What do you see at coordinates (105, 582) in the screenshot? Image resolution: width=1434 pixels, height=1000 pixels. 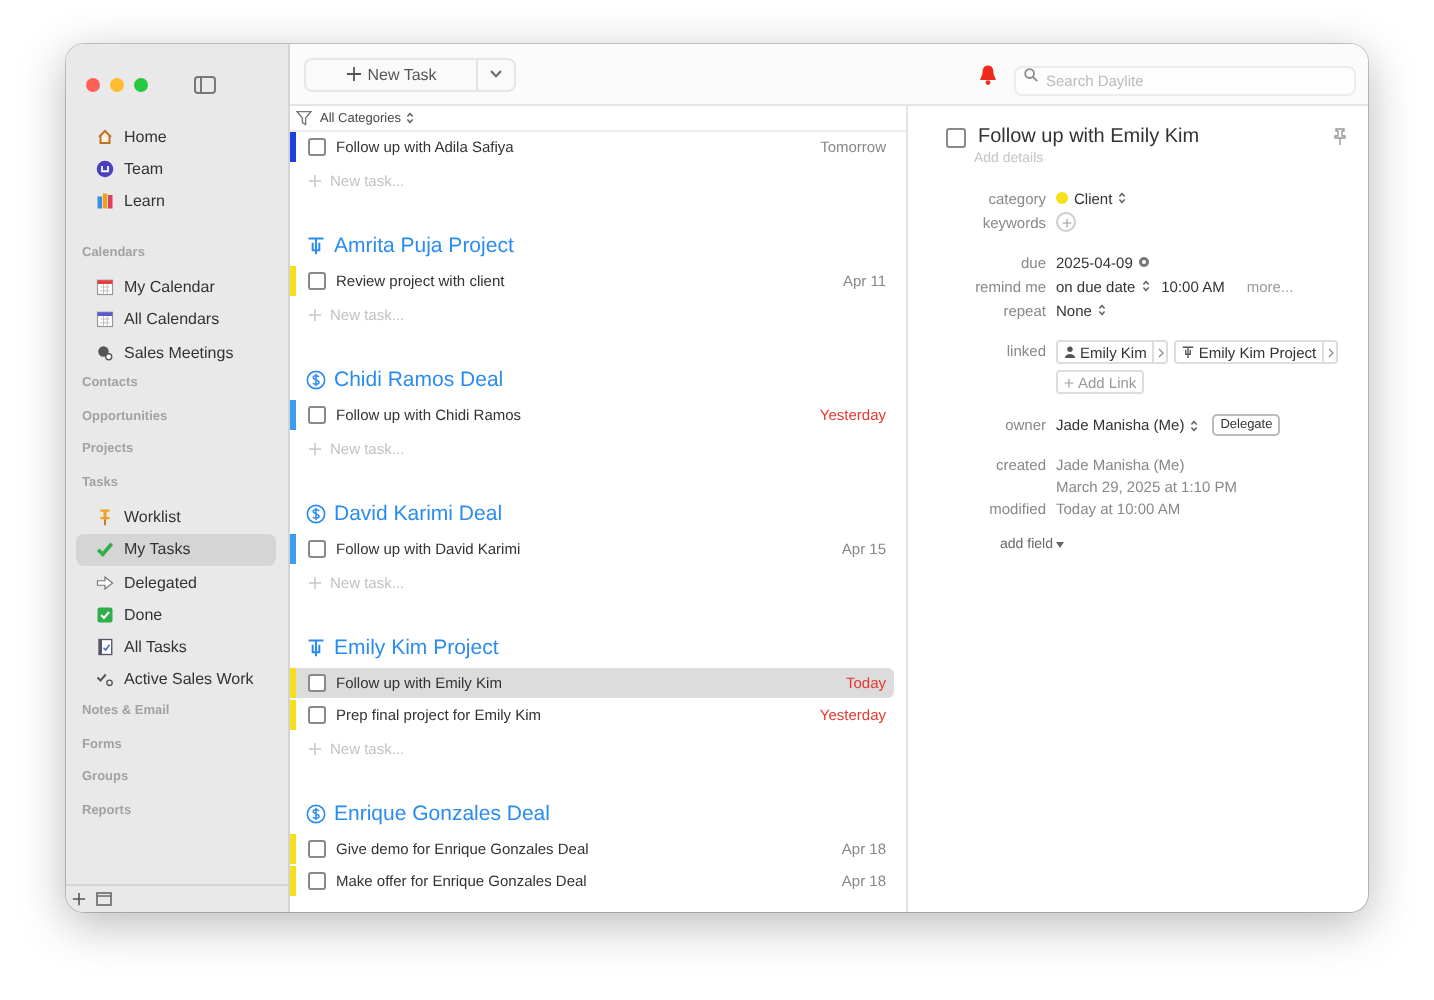 I see `arrow-icon` at bounding box center [105, 582].